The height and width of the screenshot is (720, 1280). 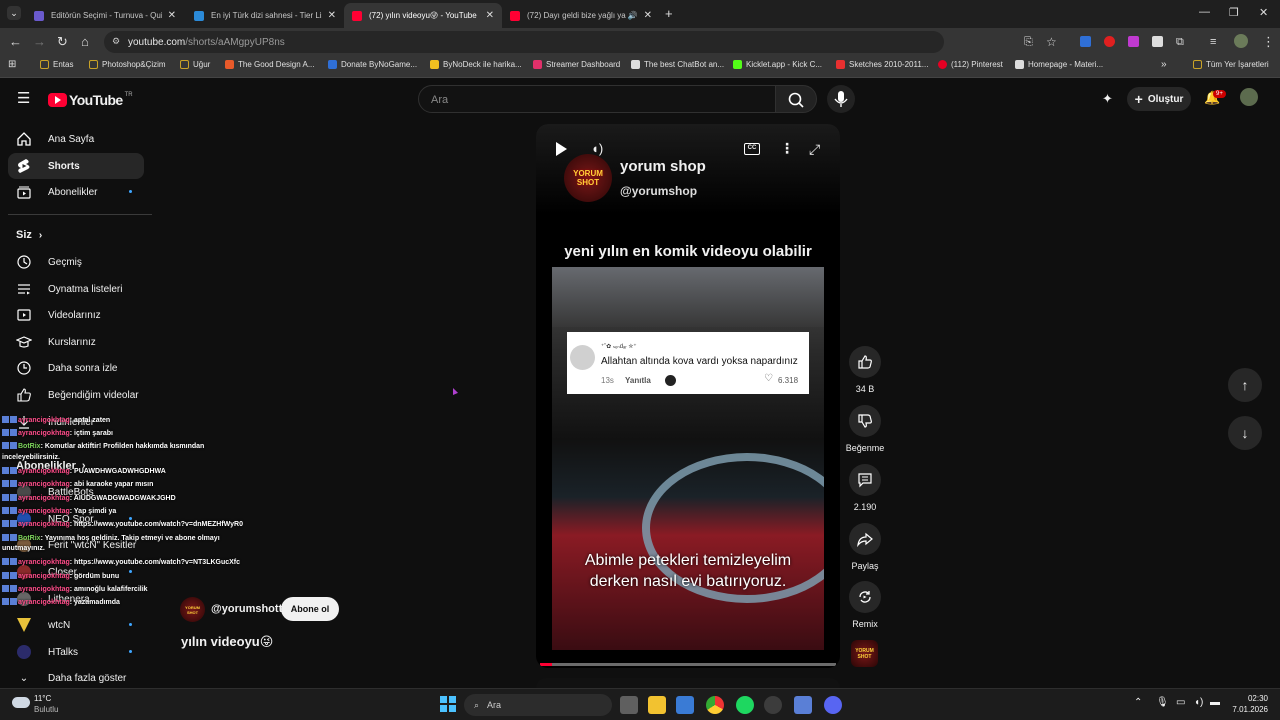 I want to click on sidebar-item-playlists: Oynatma listeleri, so click(x=76, y=289).